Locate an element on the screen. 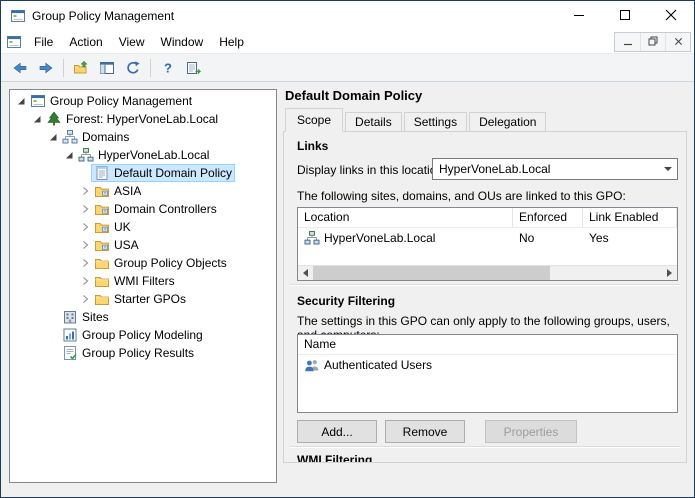  maximize-button is located at coordinates (625, 16).